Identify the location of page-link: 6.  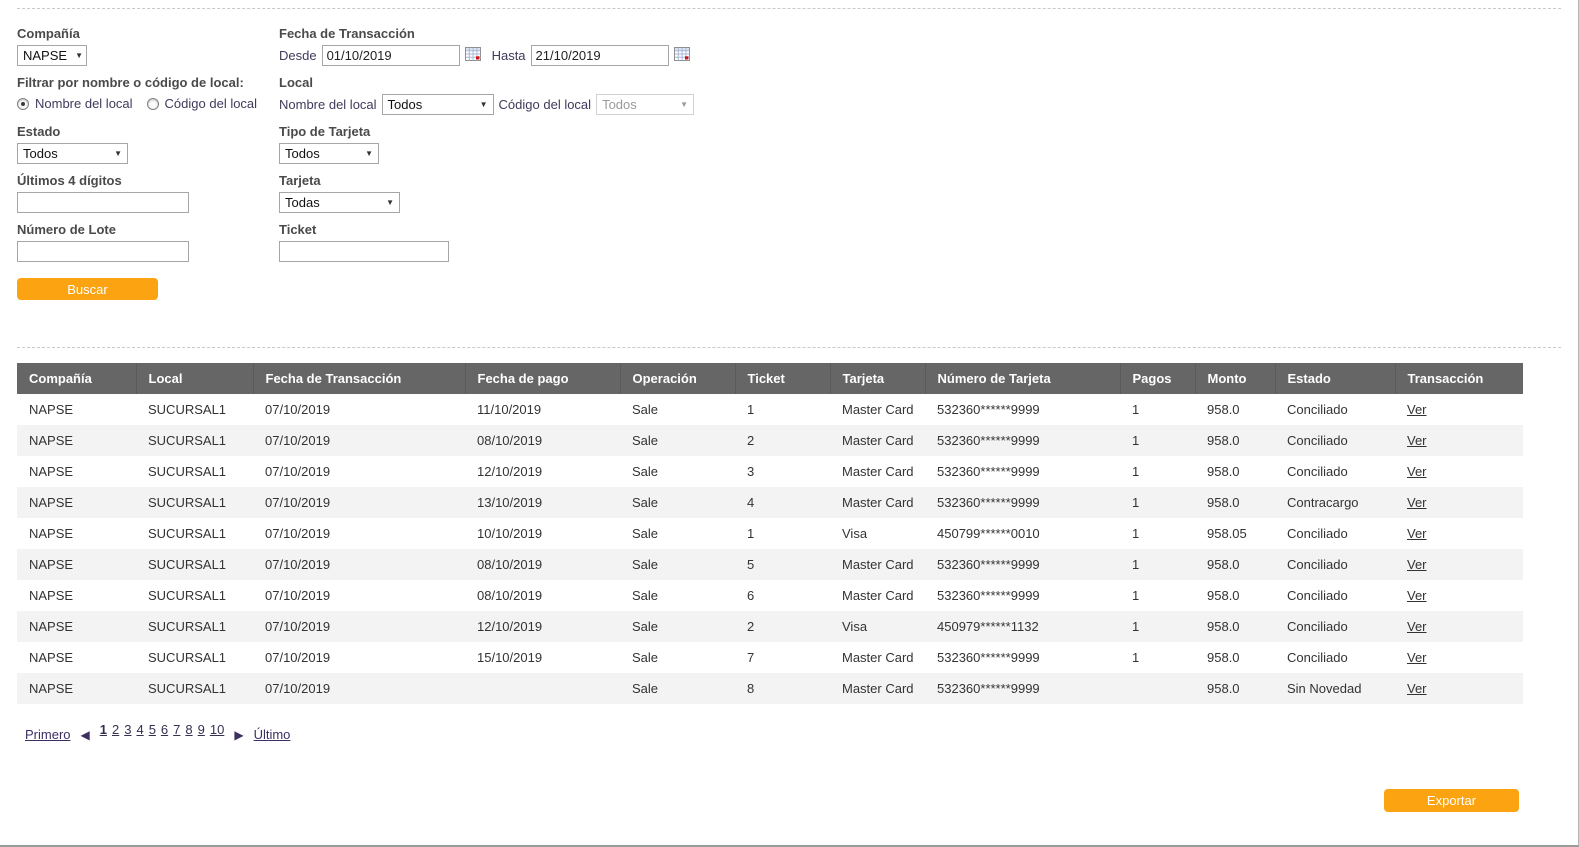
(164, 729).